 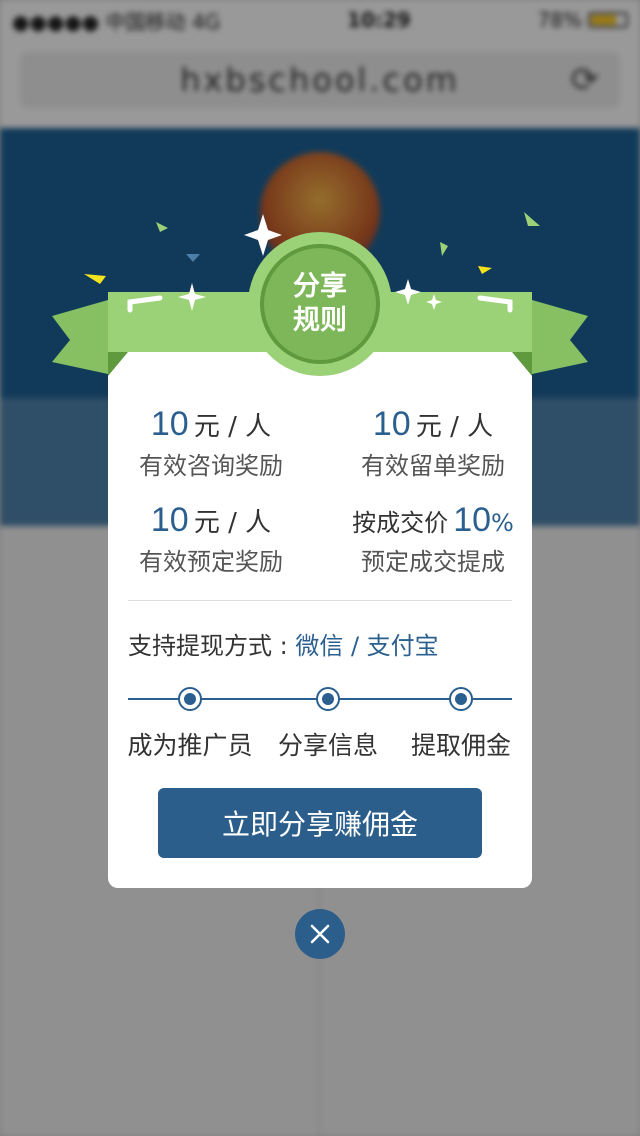 I want to click on badge-line1: 分享, so click(x=320, y=286).